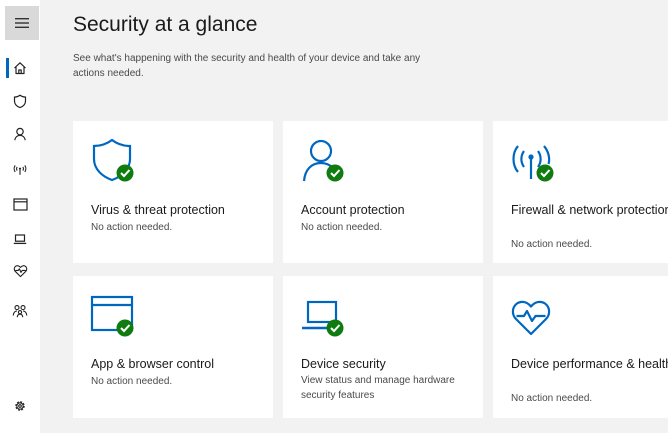 Image resolution: width=668 pixels, height=433 pixels. I want to click on antenna-check-icon, so click(533, 163).